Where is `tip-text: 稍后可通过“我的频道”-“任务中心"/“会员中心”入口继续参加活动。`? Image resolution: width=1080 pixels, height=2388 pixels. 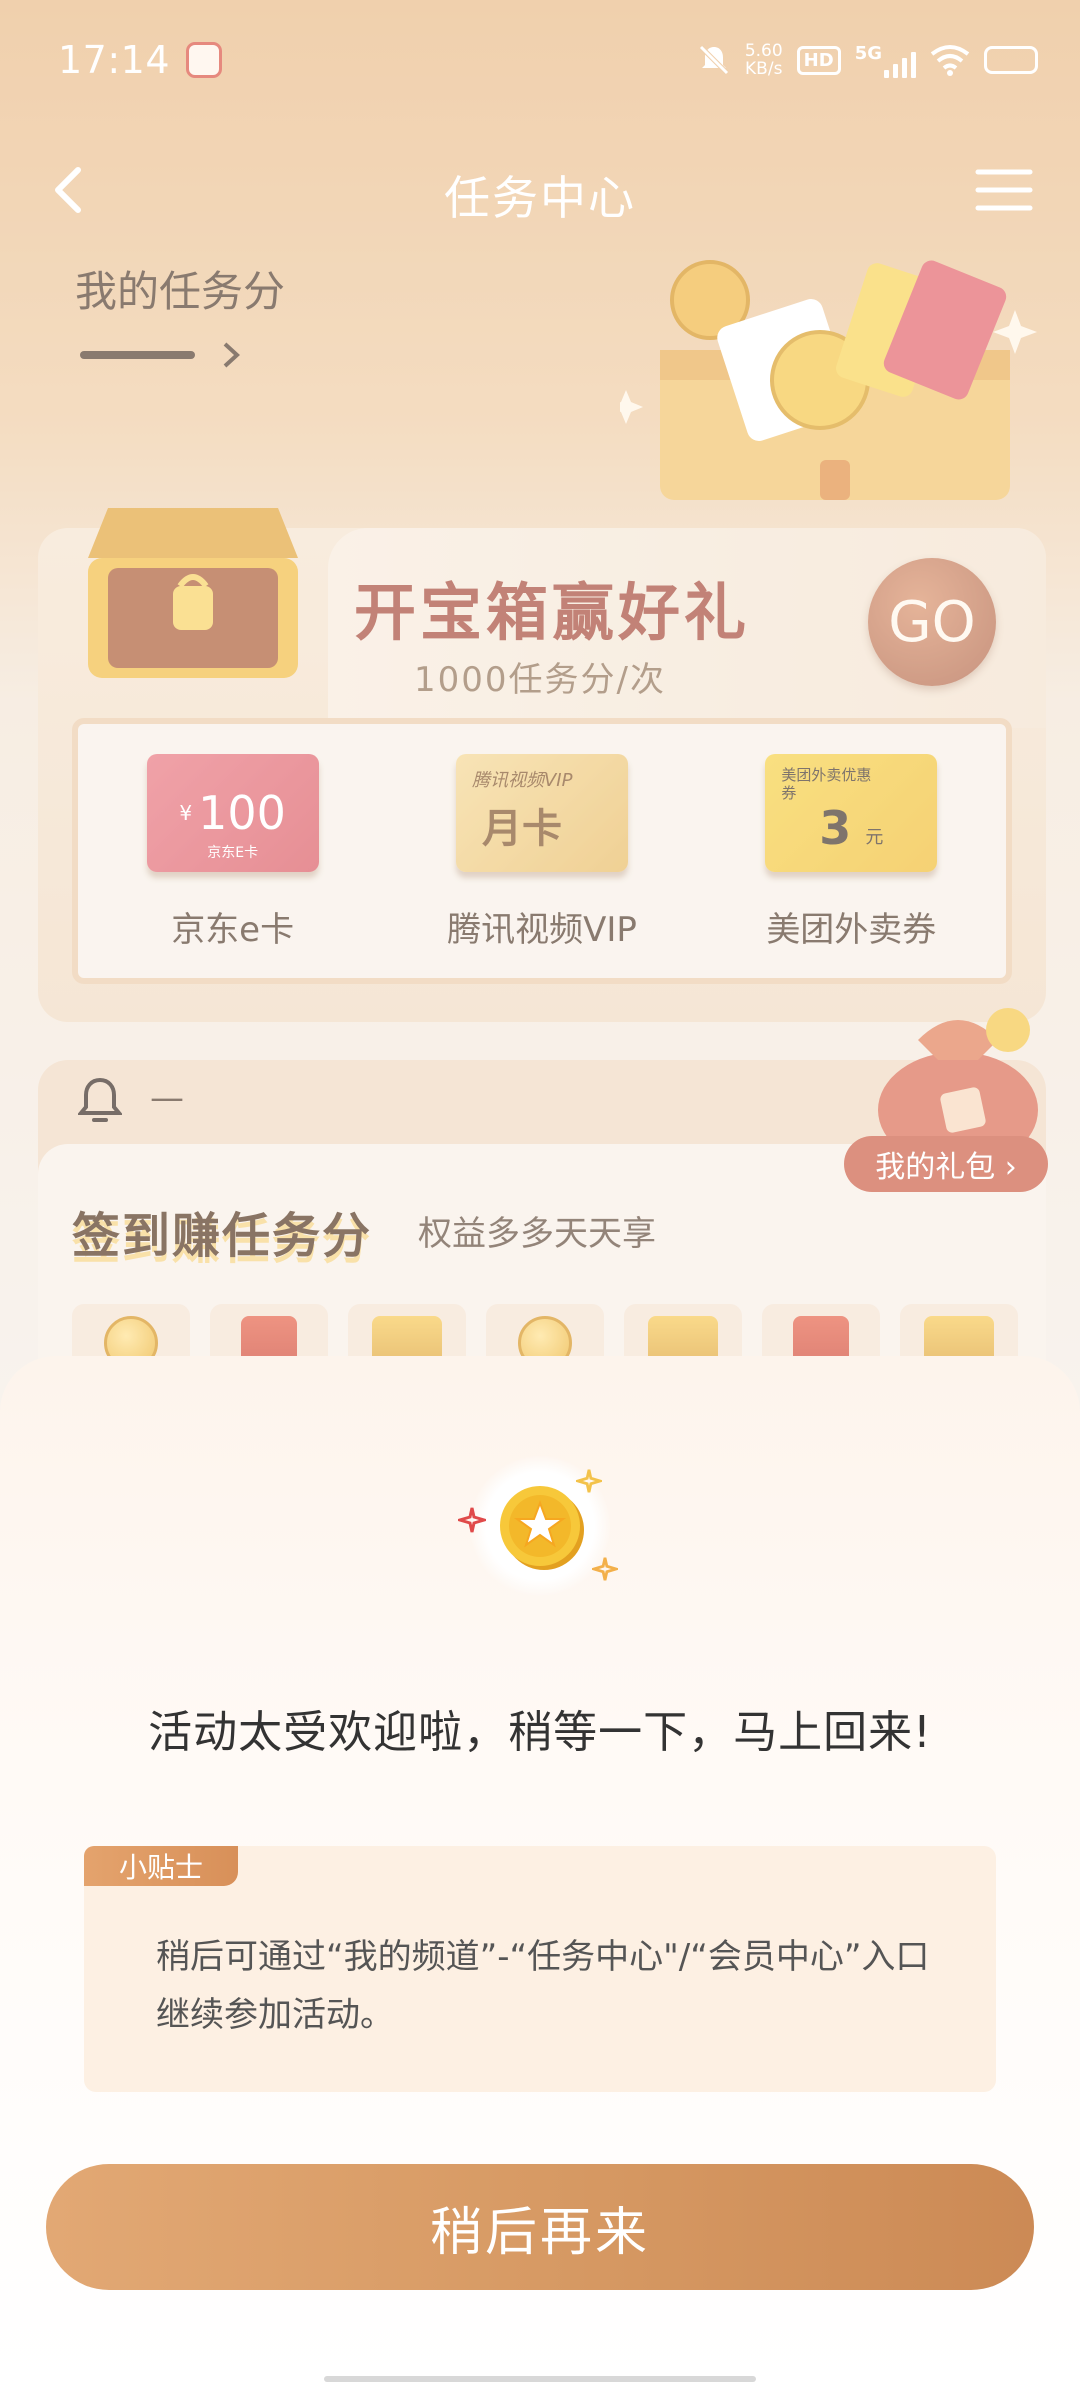
tip-text: 稍后可通过“我的频道”-“任务中心"/“会员中心”入口继续参加活动。 is located at coordinates (543, 1986).